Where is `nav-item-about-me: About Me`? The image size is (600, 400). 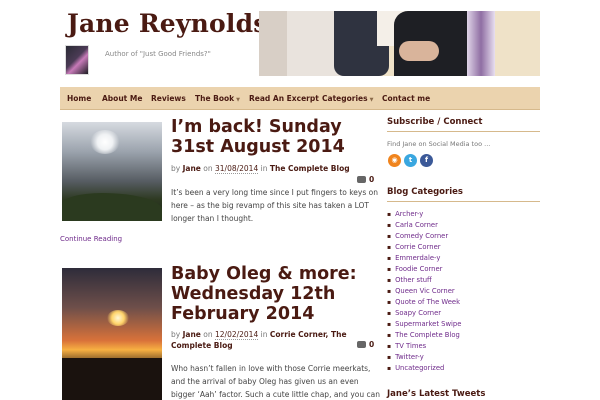 nav-item-about-me: About Me is located at coordinates (122, 98).